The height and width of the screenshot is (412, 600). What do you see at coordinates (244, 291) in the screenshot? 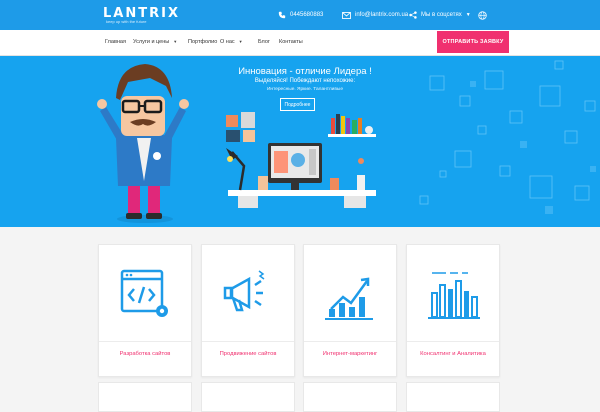
I see `megaphone-icon` at bounding box center [244, 291].